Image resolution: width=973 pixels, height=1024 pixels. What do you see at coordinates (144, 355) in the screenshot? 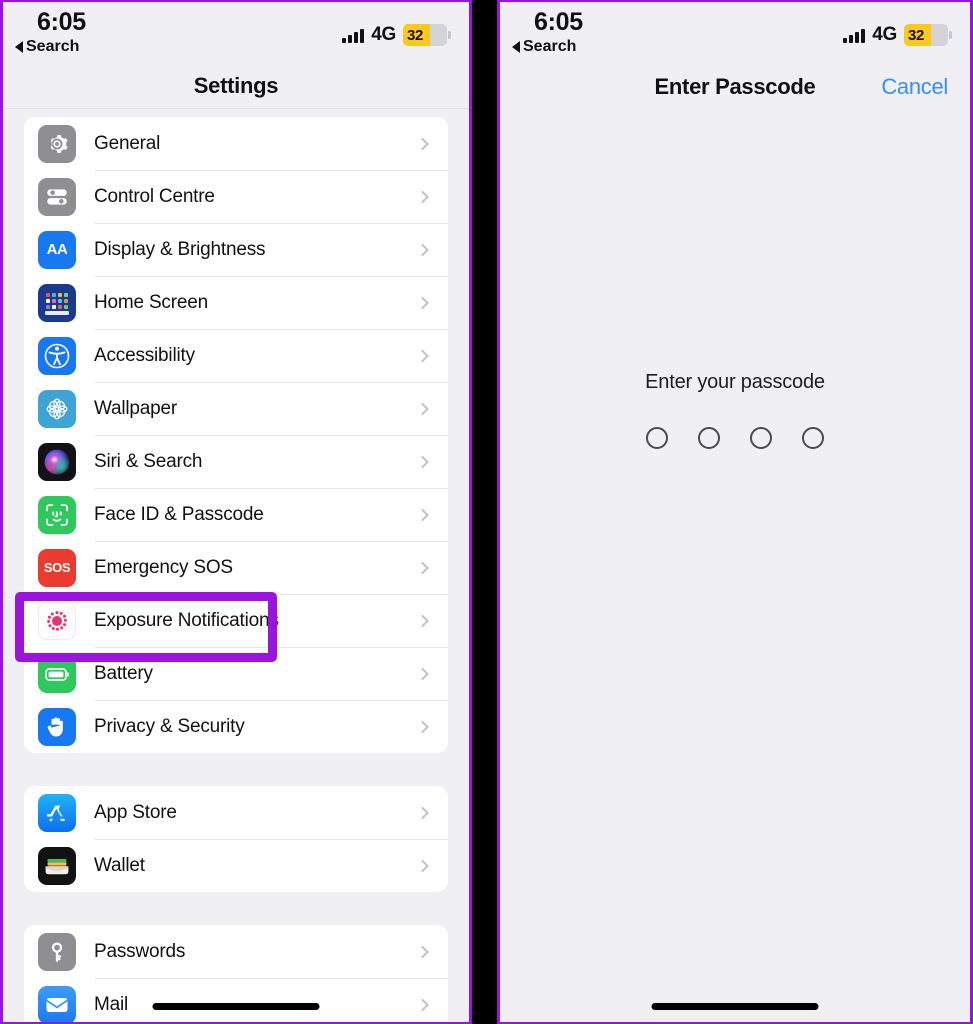
I see `sidebar-item-label: Accessibility` at bounding box center [144, 355].